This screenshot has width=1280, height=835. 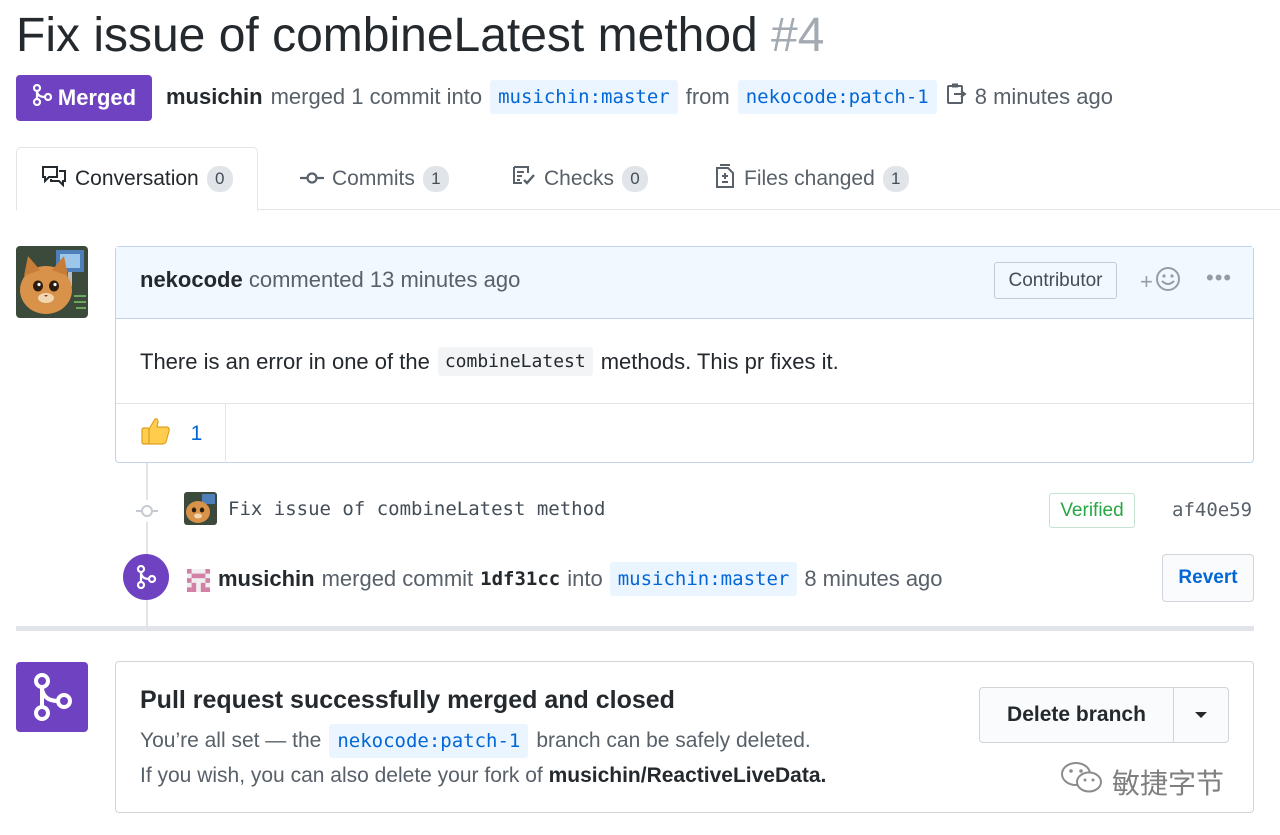 I want to click on into-word: into, so click(x=585, y=578).